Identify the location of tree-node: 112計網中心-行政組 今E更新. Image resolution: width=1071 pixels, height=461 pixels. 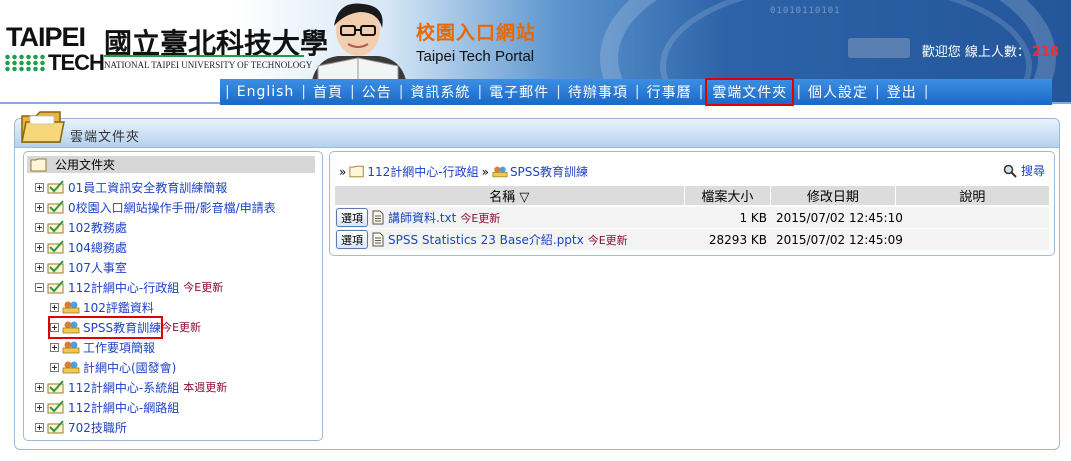
(129, 287).